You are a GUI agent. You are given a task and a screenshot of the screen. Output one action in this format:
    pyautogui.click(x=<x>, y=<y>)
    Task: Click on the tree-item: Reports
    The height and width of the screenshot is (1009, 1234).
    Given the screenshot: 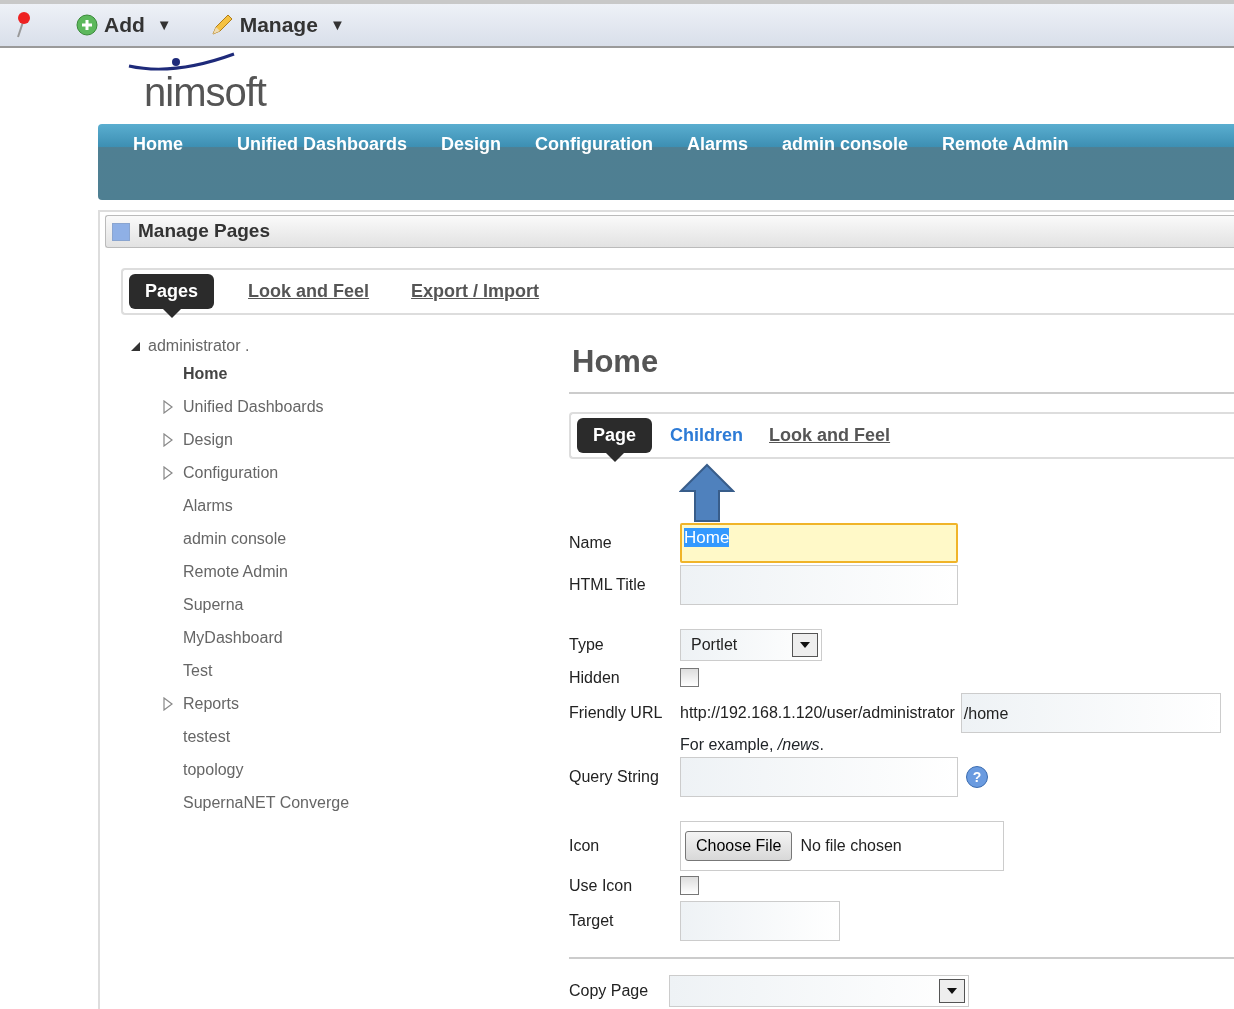 What is the action you would take?
    pyautogui.click(x=211, y=703)
    